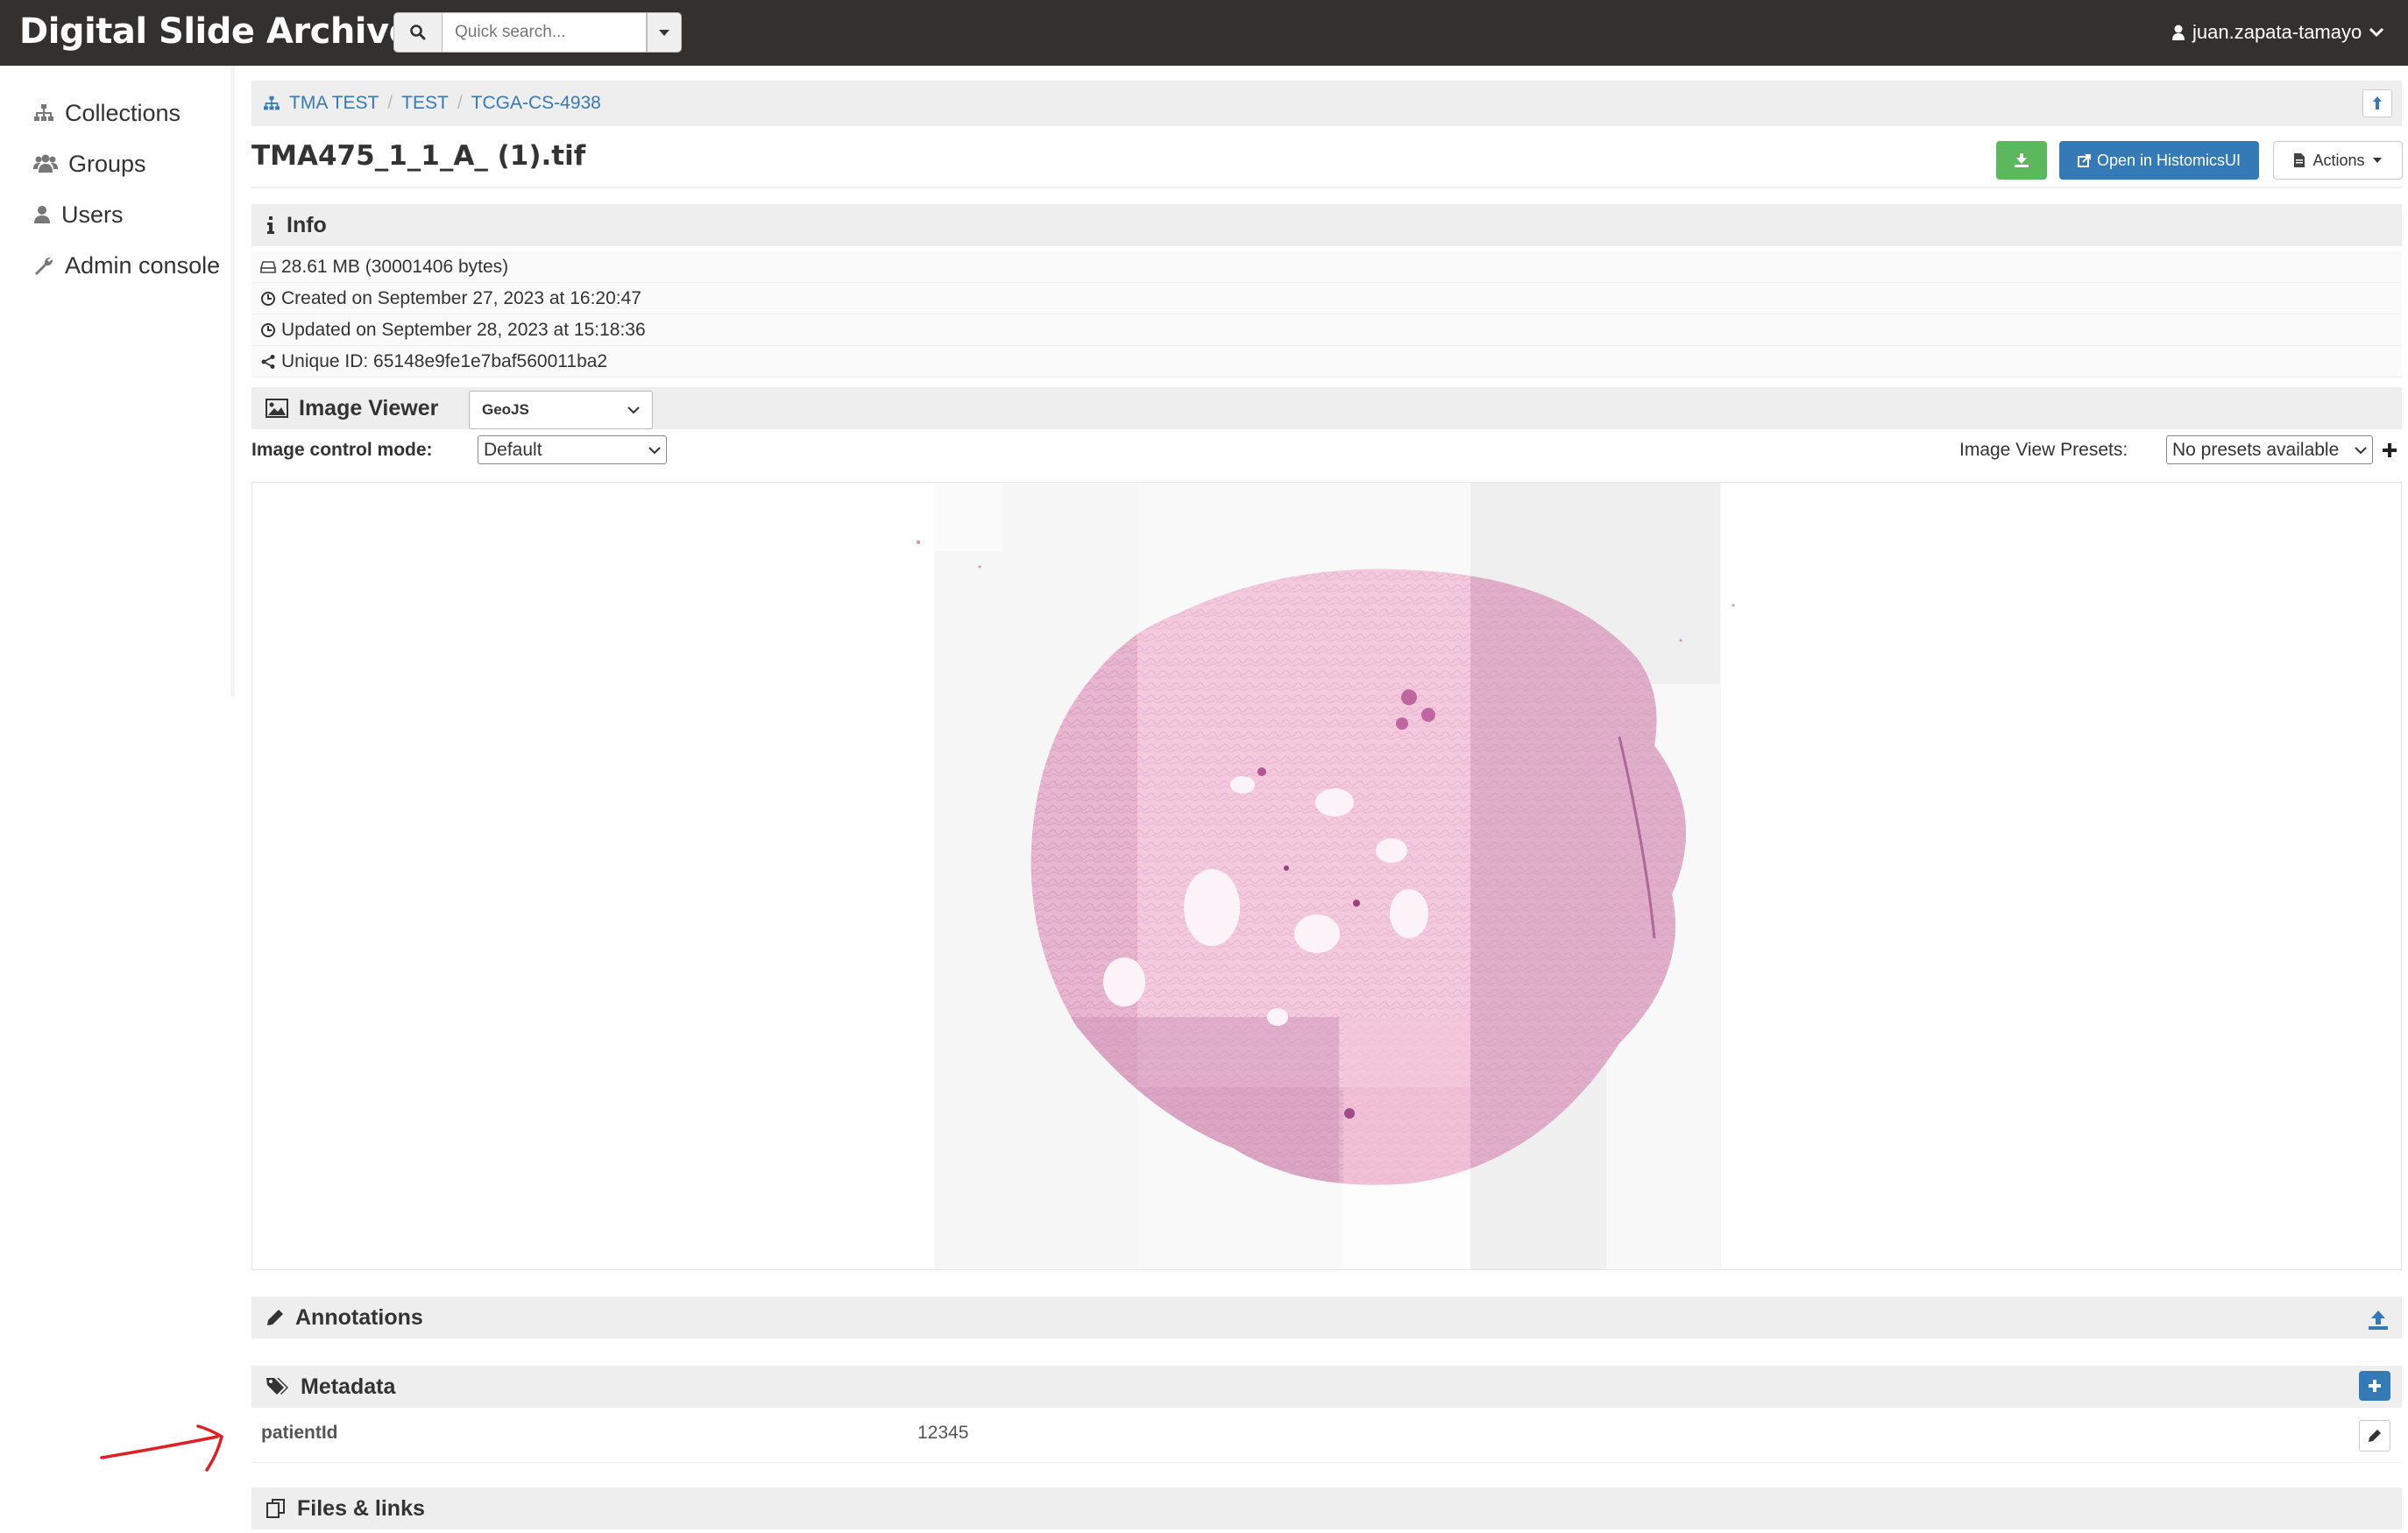 This screenshot has width=2408, height=1533. I want to click on tags-icon, so click(277, 1386).